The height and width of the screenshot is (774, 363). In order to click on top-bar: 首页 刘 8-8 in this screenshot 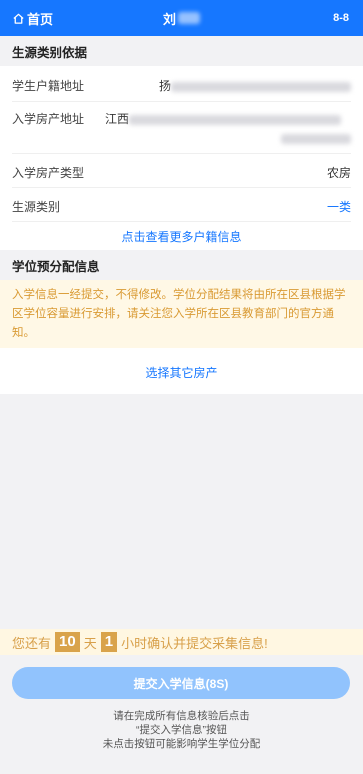, I will do `click(181, 18)`.